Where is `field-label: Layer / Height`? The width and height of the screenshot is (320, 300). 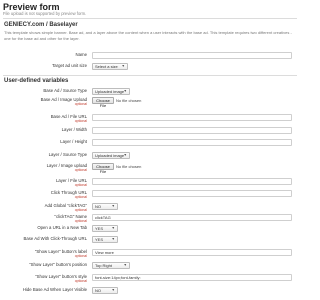
field-label: Layer / Height is located at coordinates (44, 141).